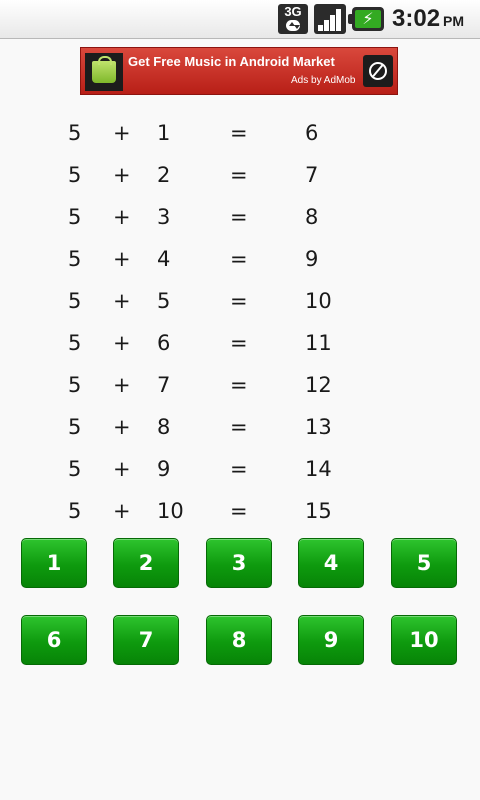 The width and height of the screenshot is (480, 800). What do you see at coordinates (239, 640) in the screenshot?
I see `answer-button-8: 8` at bounding box center [239, 640].